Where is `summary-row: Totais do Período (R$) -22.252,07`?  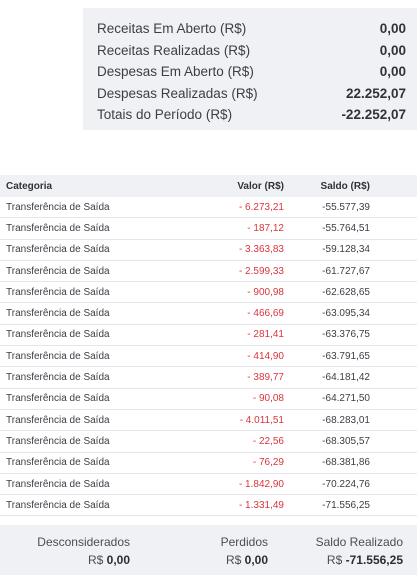 summary-row: Totais do Período (R$) -22.252,07 is located at coordinates (251, 115).